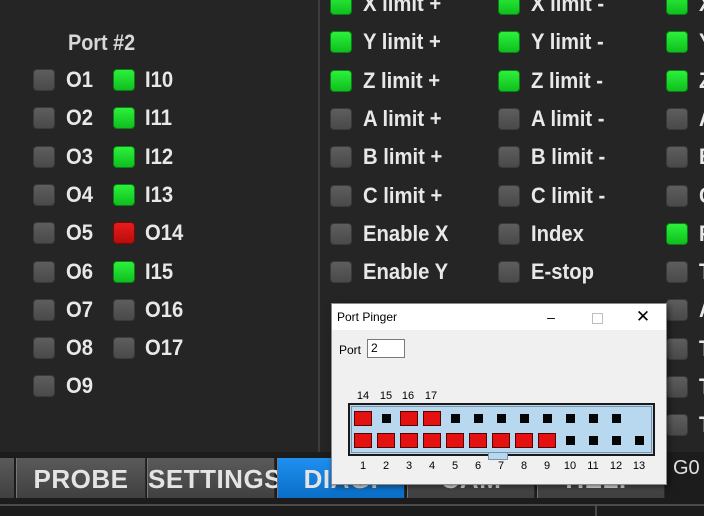 This screenshot has width=704, height=516. Describe the element at coordinates (567, 42) in the screenshot. I see `signal-label: Y limit -` at that location.